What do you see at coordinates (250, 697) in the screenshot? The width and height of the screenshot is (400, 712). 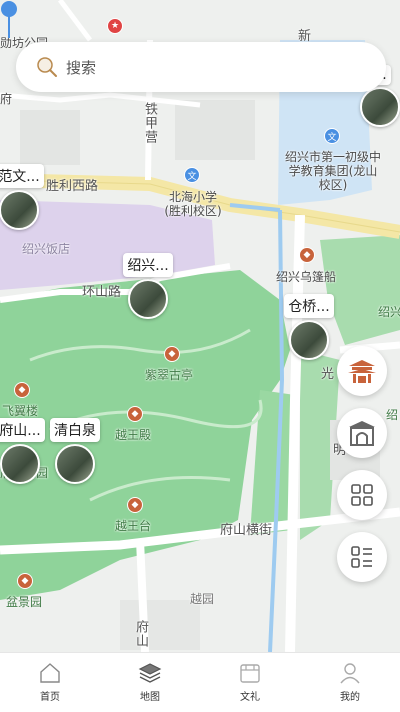 I see `tab-label: 文礼` at bounding box center [250, 697].